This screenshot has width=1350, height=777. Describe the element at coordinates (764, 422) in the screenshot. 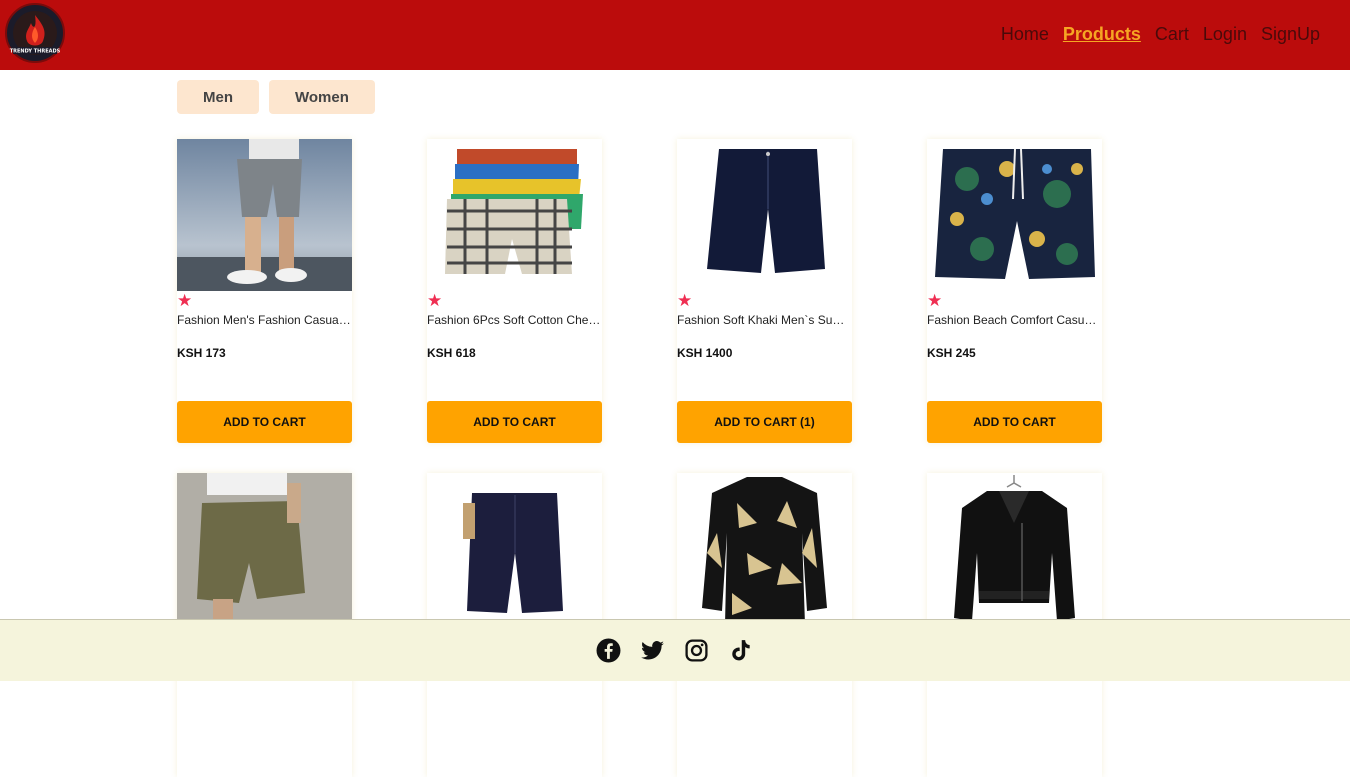

I see `add-to-cart-button: ADD TO CART (1)` at that location.